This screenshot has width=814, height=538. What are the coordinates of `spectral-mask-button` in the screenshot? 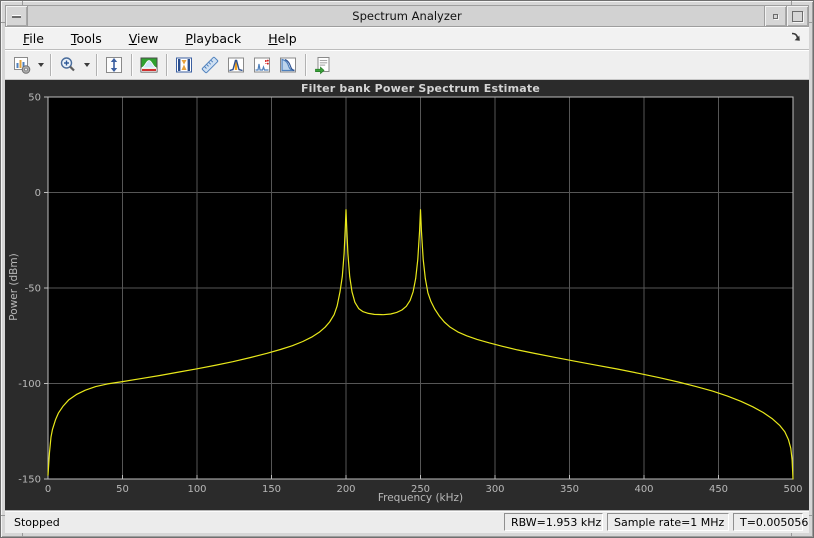 It's located at (210, 64).